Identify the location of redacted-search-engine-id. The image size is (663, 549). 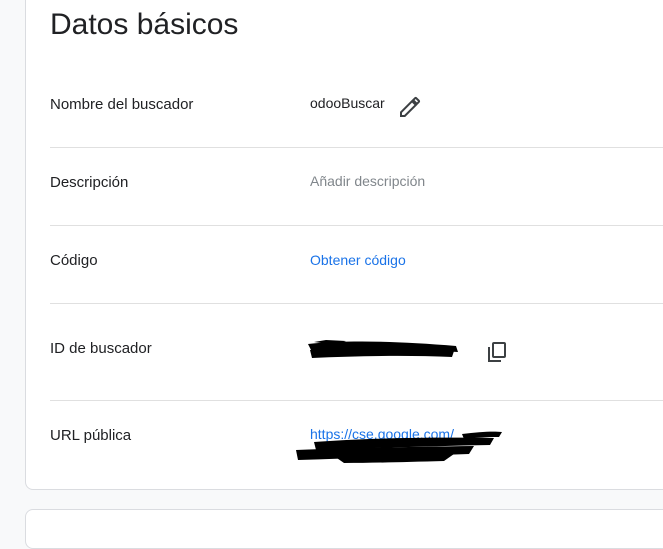
(383, 349).